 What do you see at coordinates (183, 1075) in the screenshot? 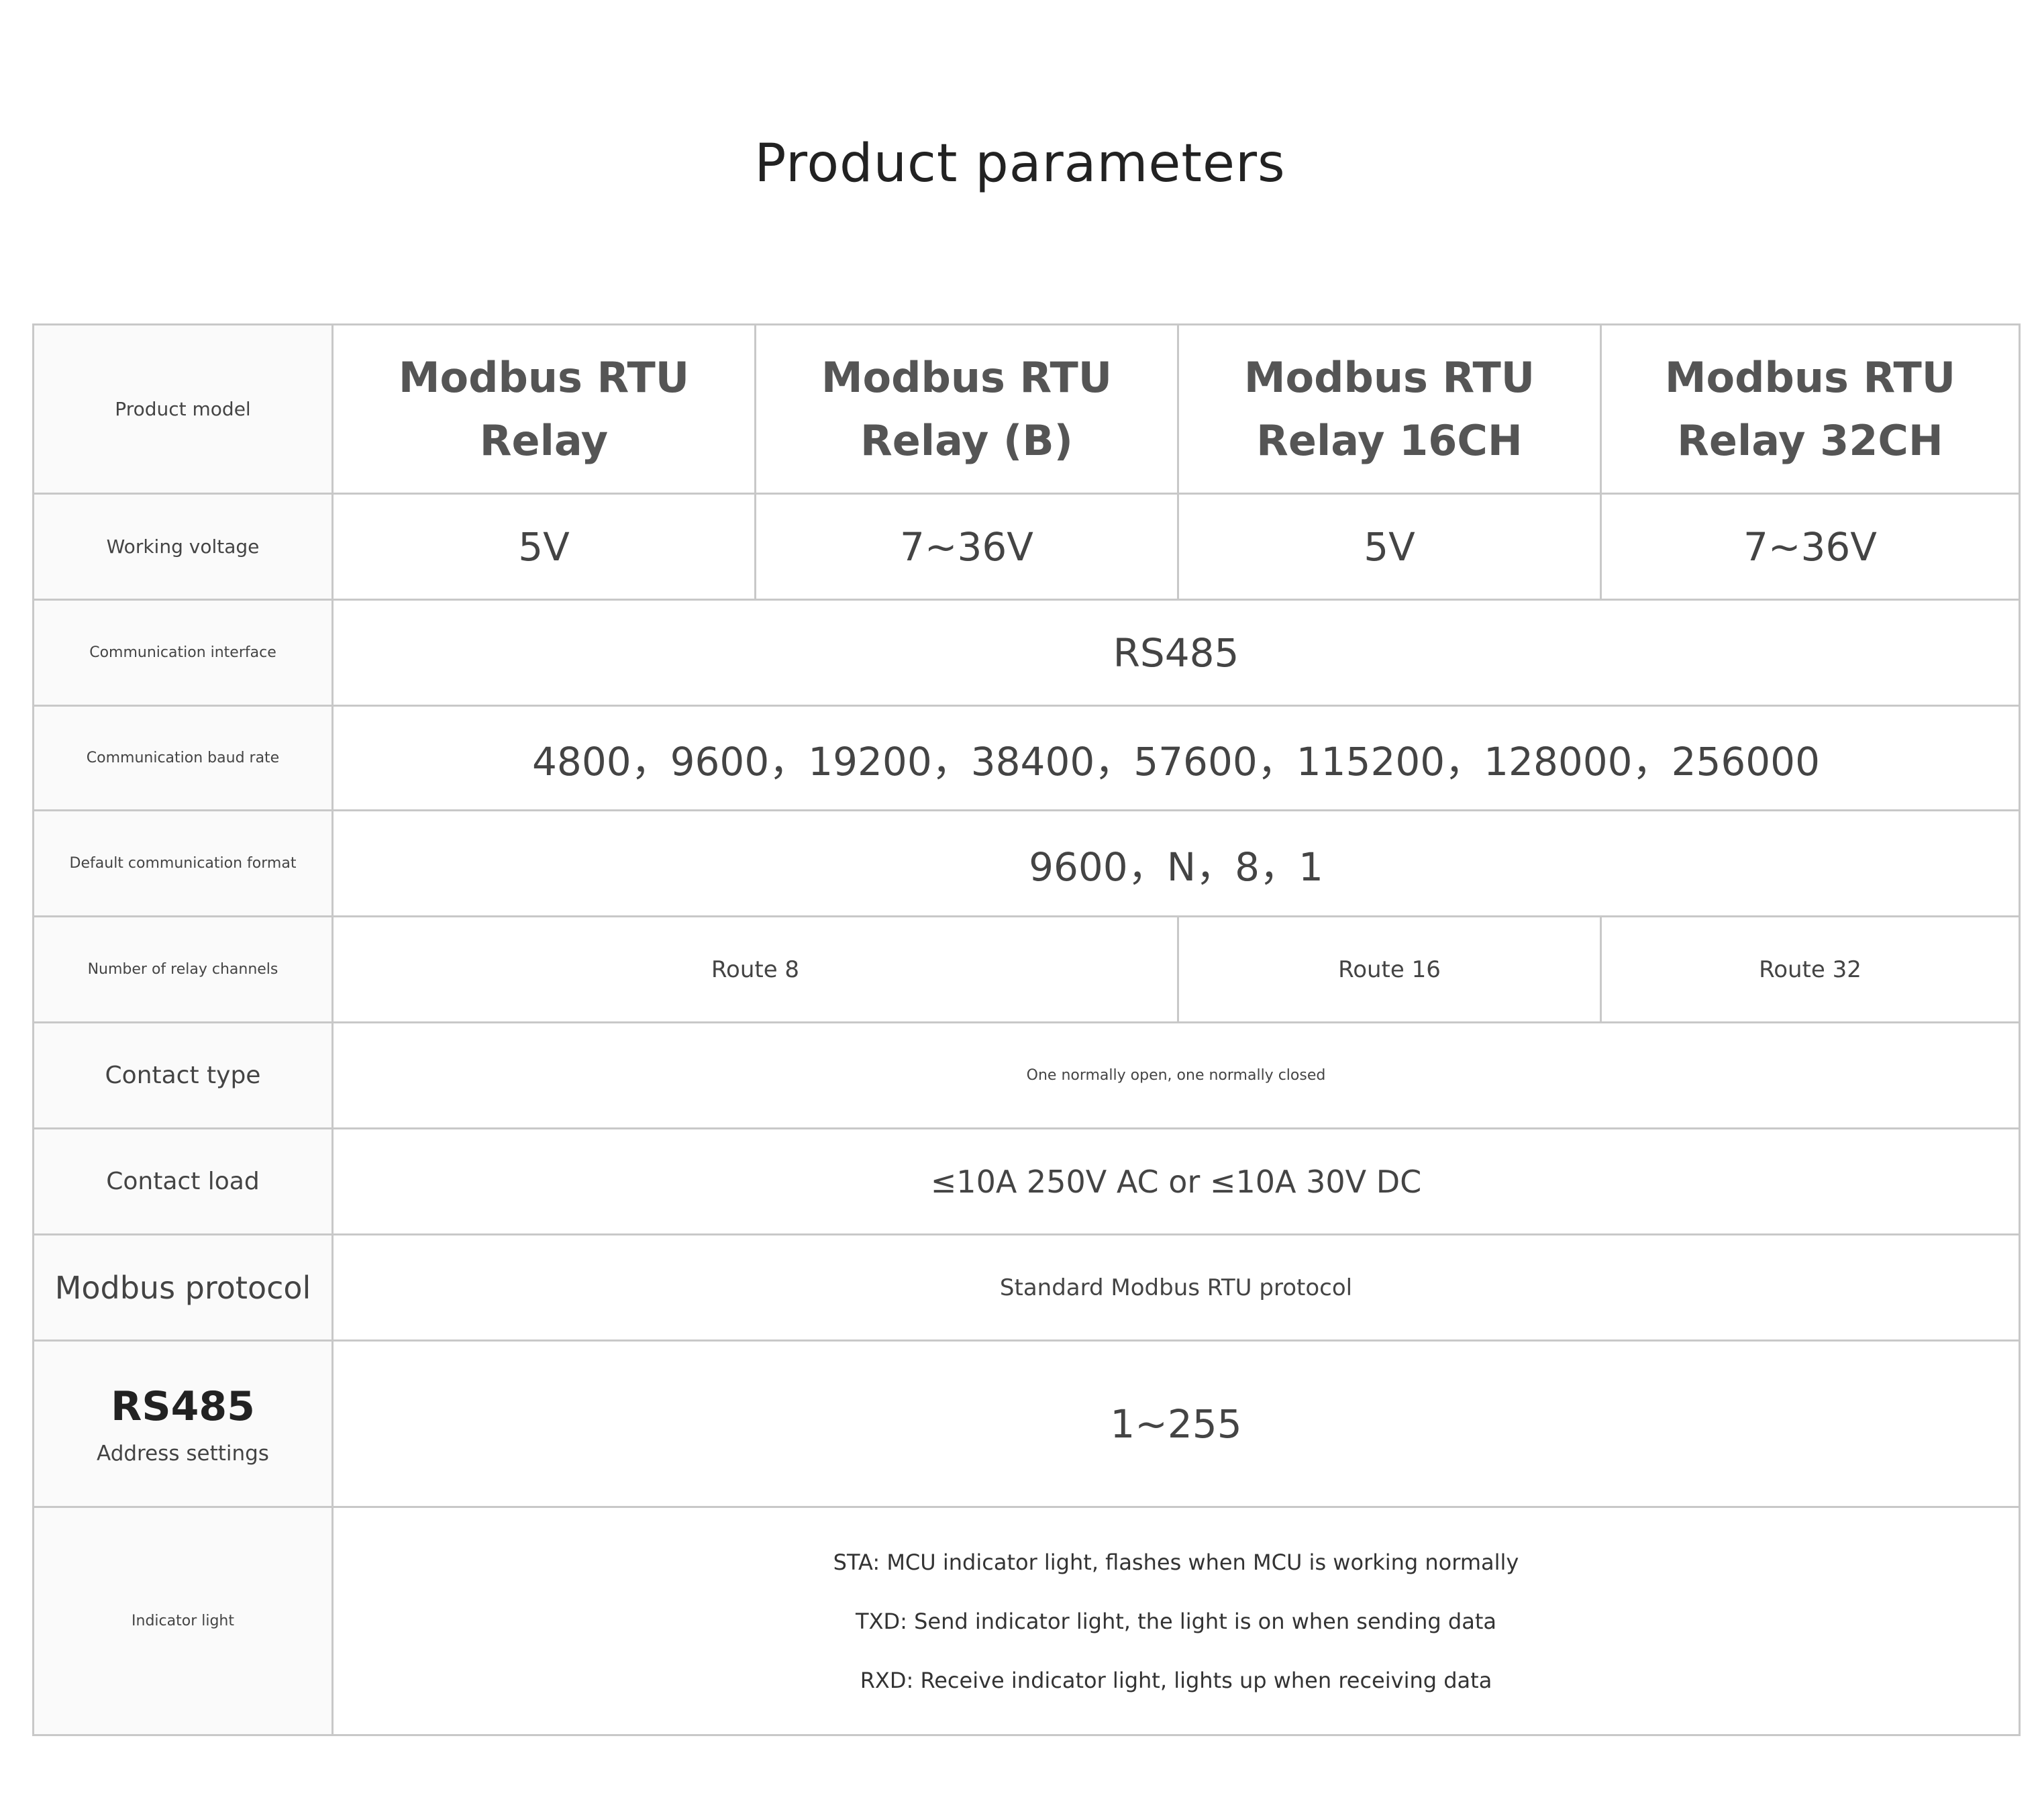
I see `label-contact-type: Contact type` at bounding box center [183, 1075].